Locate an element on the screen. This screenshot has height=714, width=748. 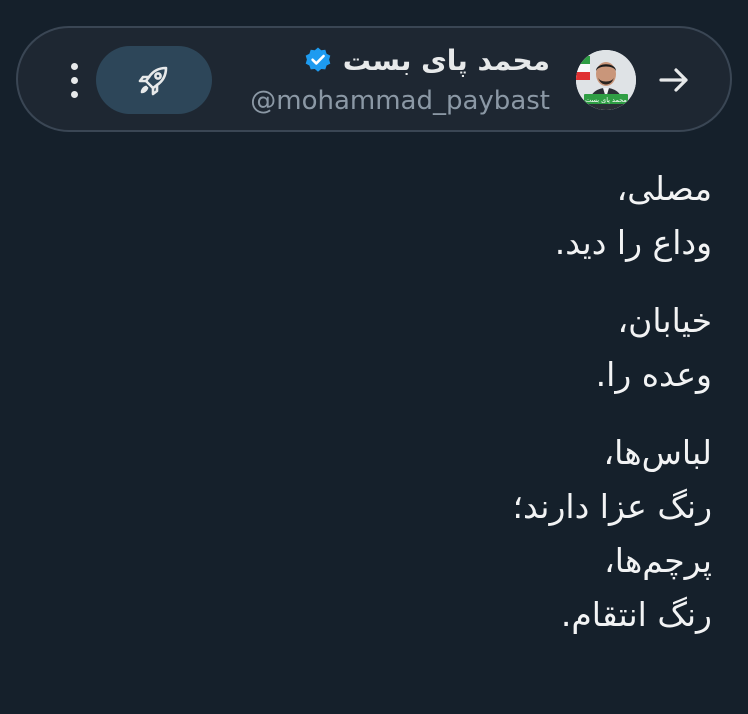
rocket-icon is located at coordinates (153, 81).